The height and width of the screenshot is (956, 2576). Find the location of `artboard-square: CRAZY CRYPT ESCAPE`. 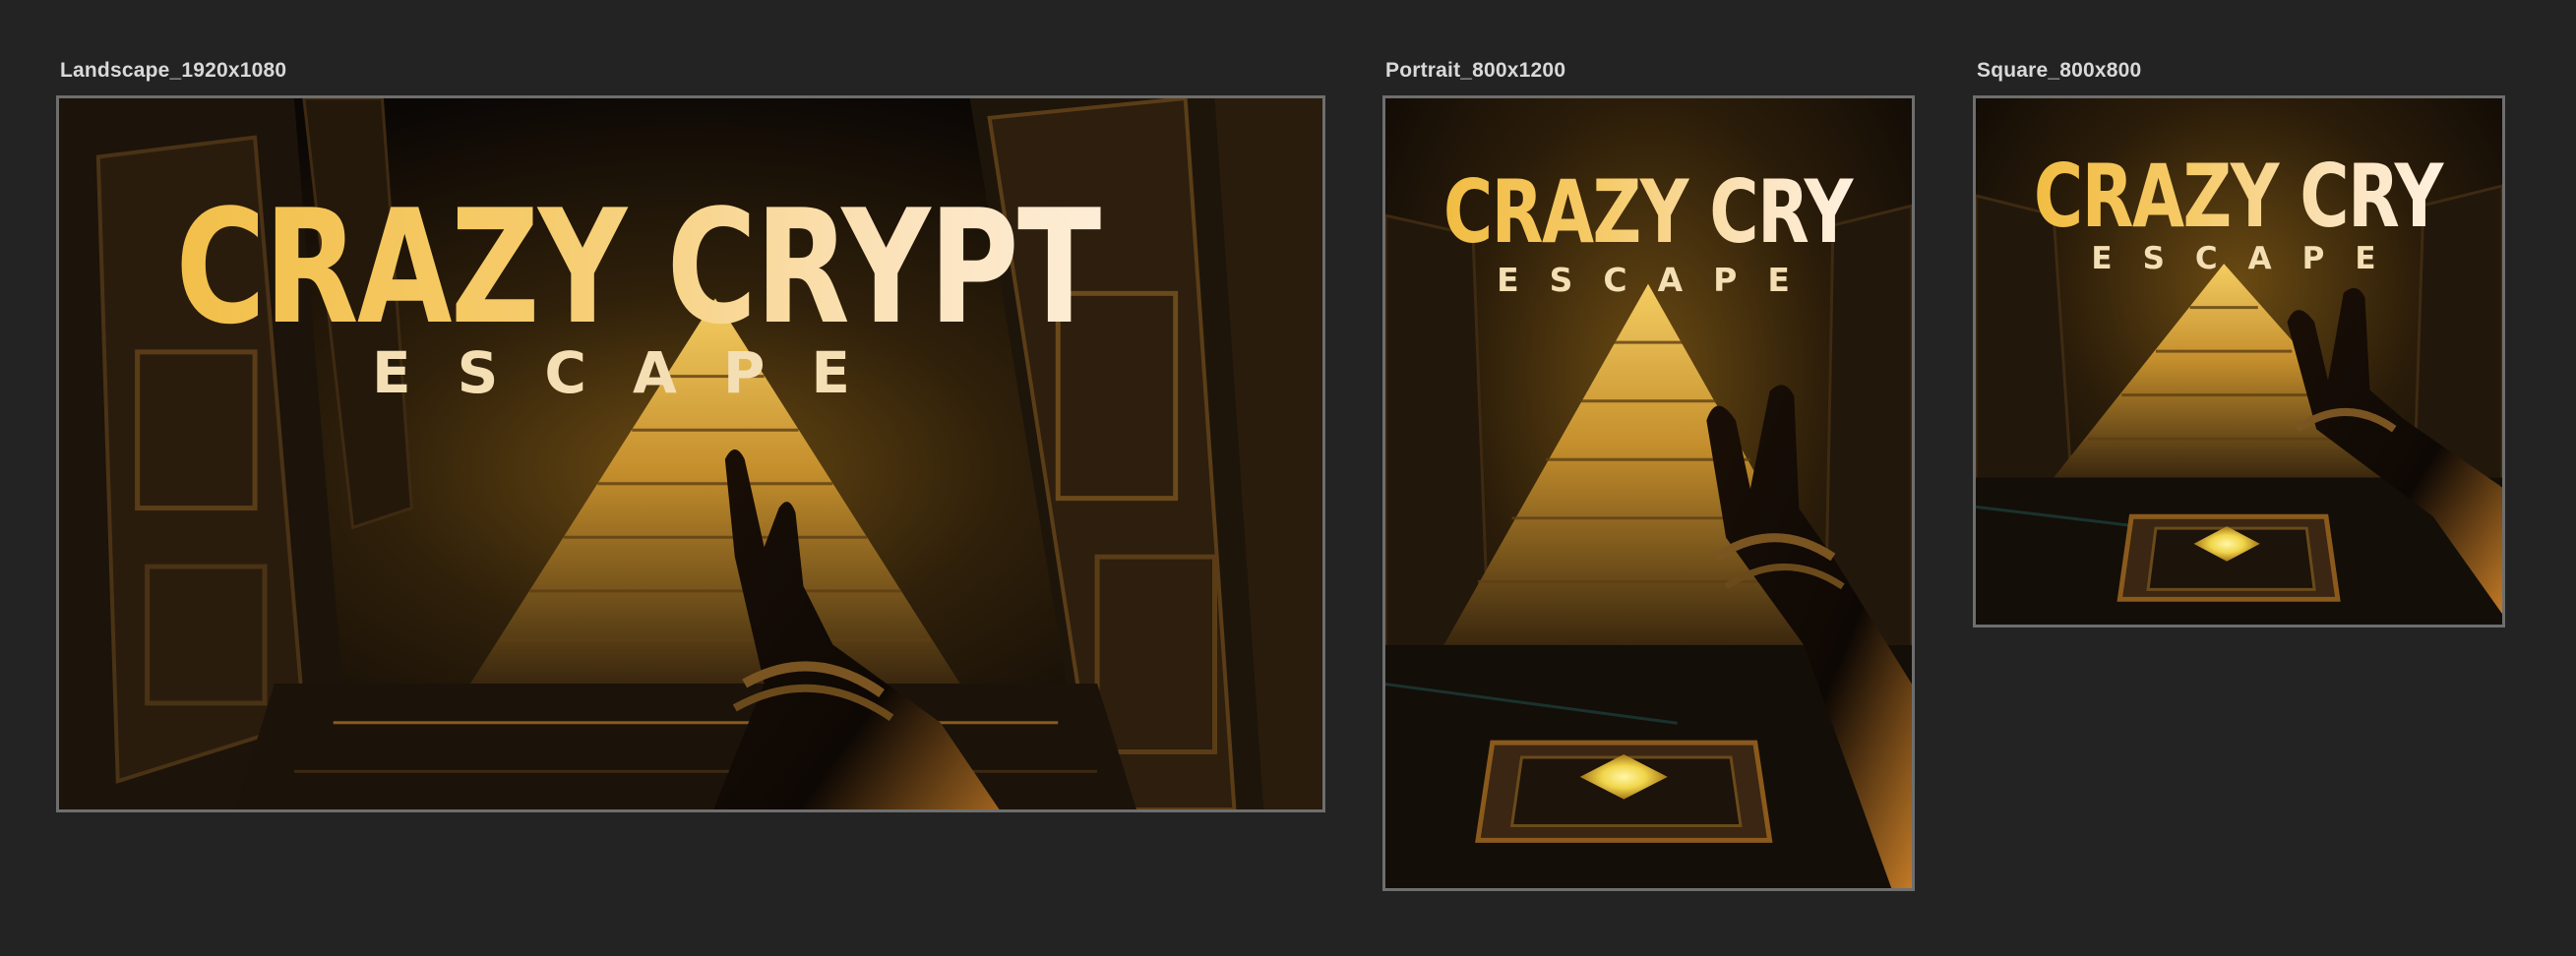

artboard-square: CRAZY CRYPT ESCAPE is located at coordinates (2239, 361).